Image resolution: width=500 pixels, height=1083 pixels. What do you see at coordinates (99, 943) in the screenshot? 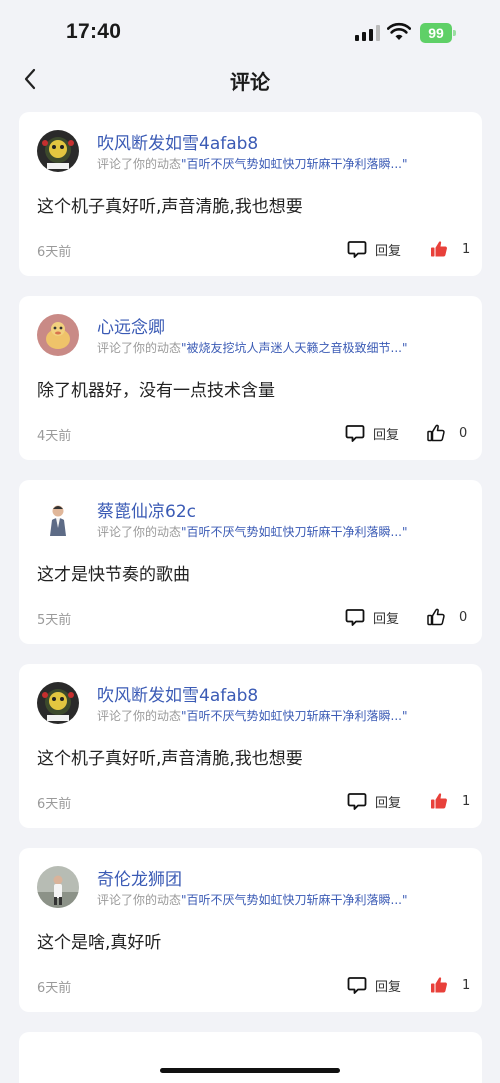
I see `comment-text: 这个是啥,真好听` at bounding box center [99, 943].